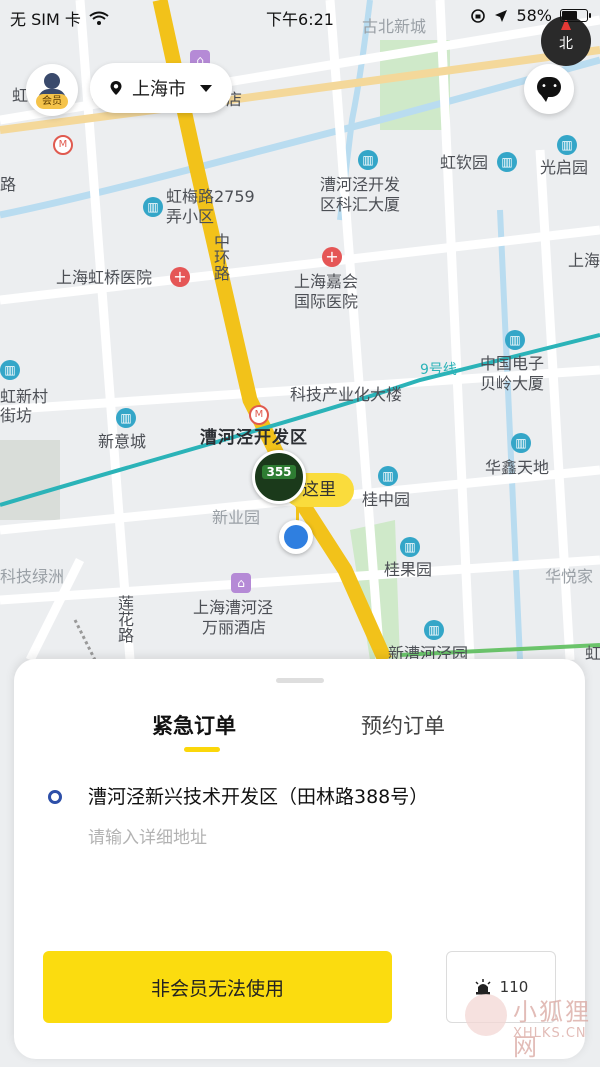  What do you see at coordinates (296, 537) in the screenshot?
I see `current-location-dot` at bounding box center [296, 537].